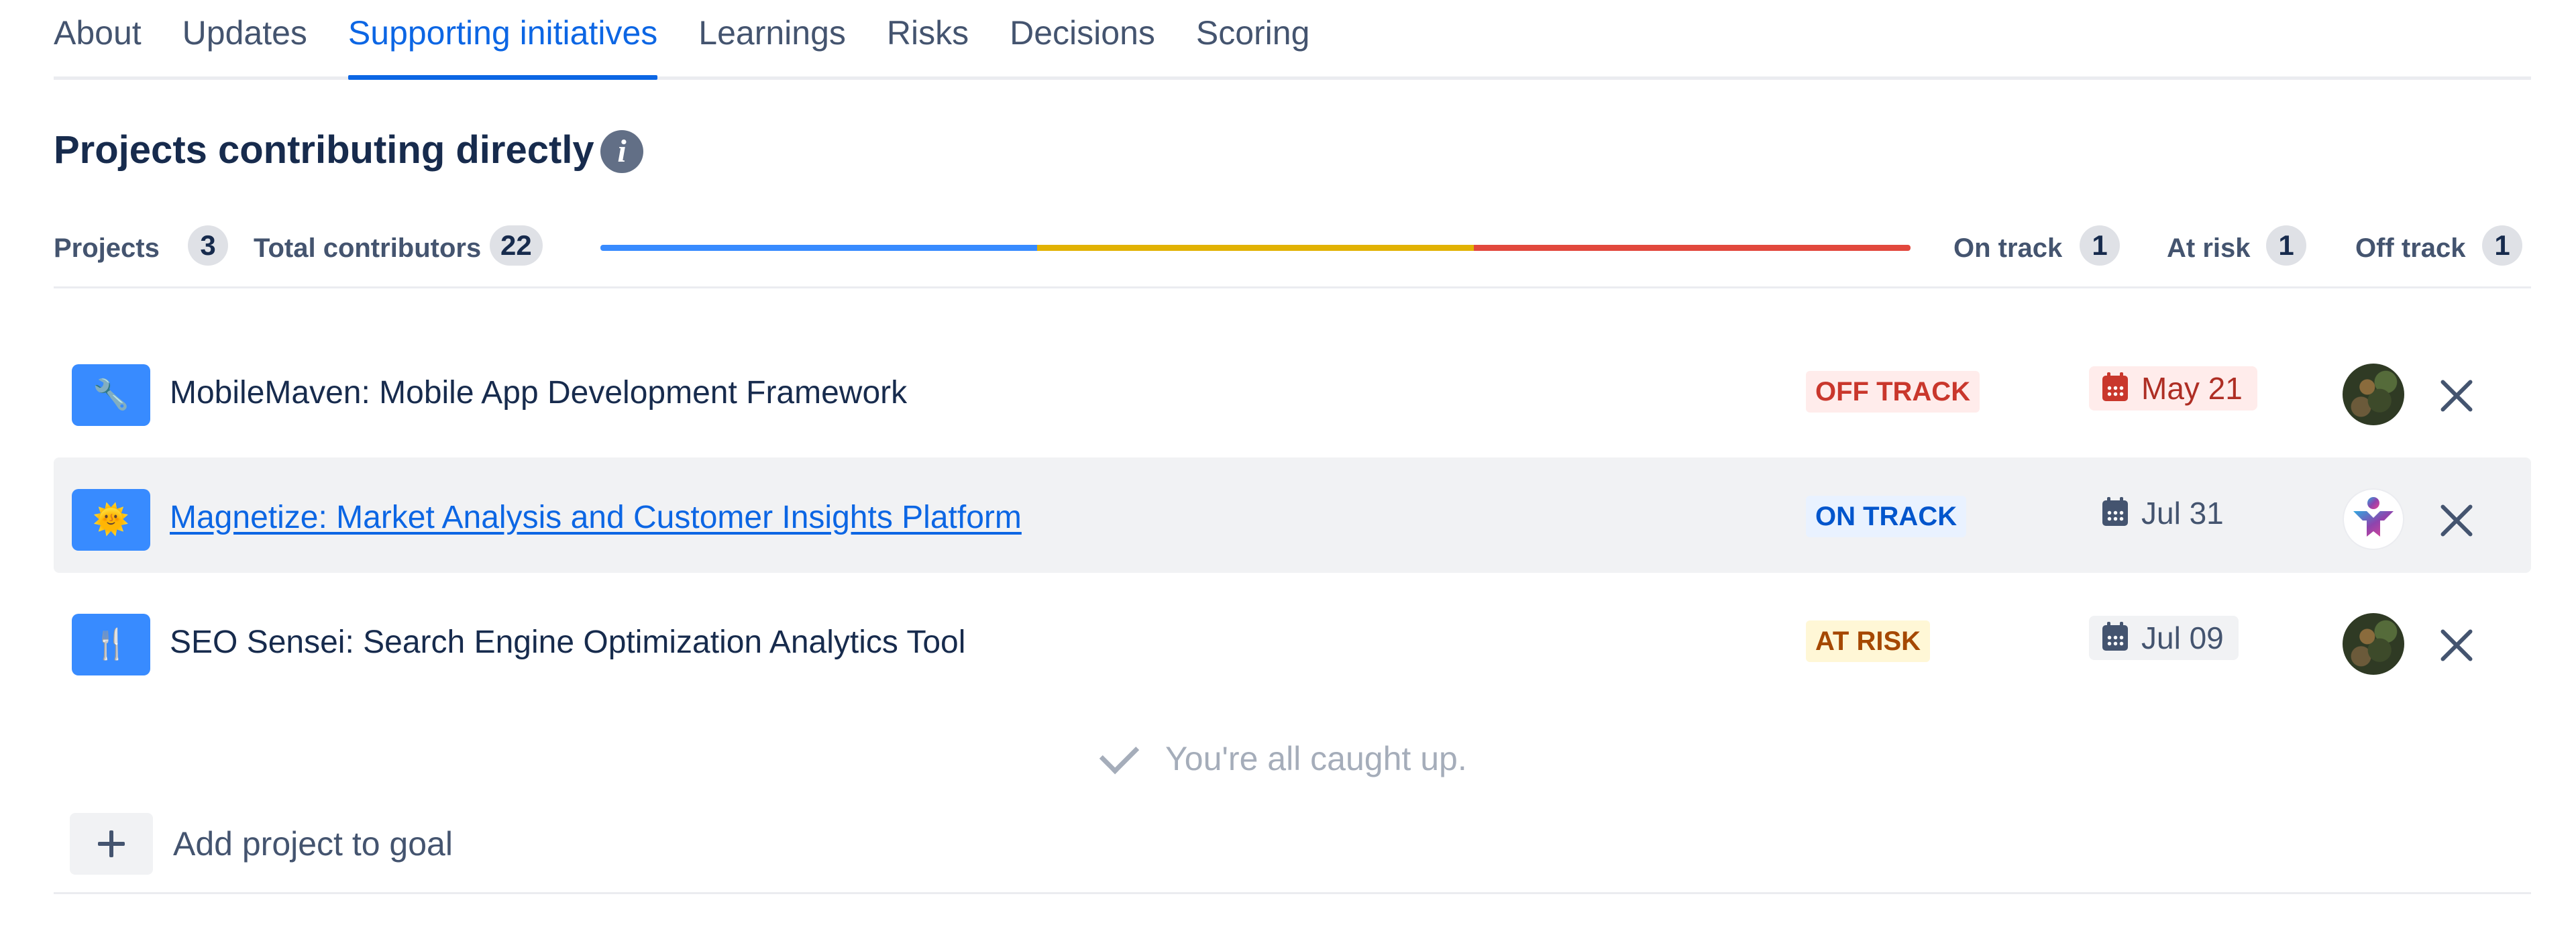  I want to click on check-icon, so click(1119, 754).